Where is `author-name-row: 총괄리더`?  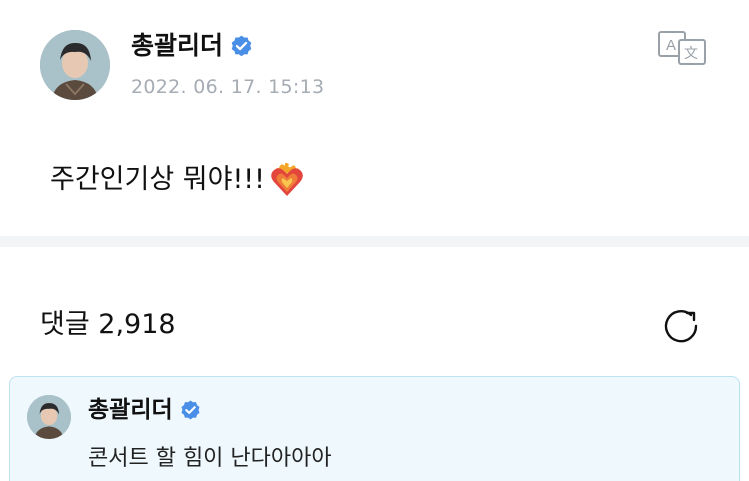
author-name-row: 총괄리더 is located at coordinates (192, 46).